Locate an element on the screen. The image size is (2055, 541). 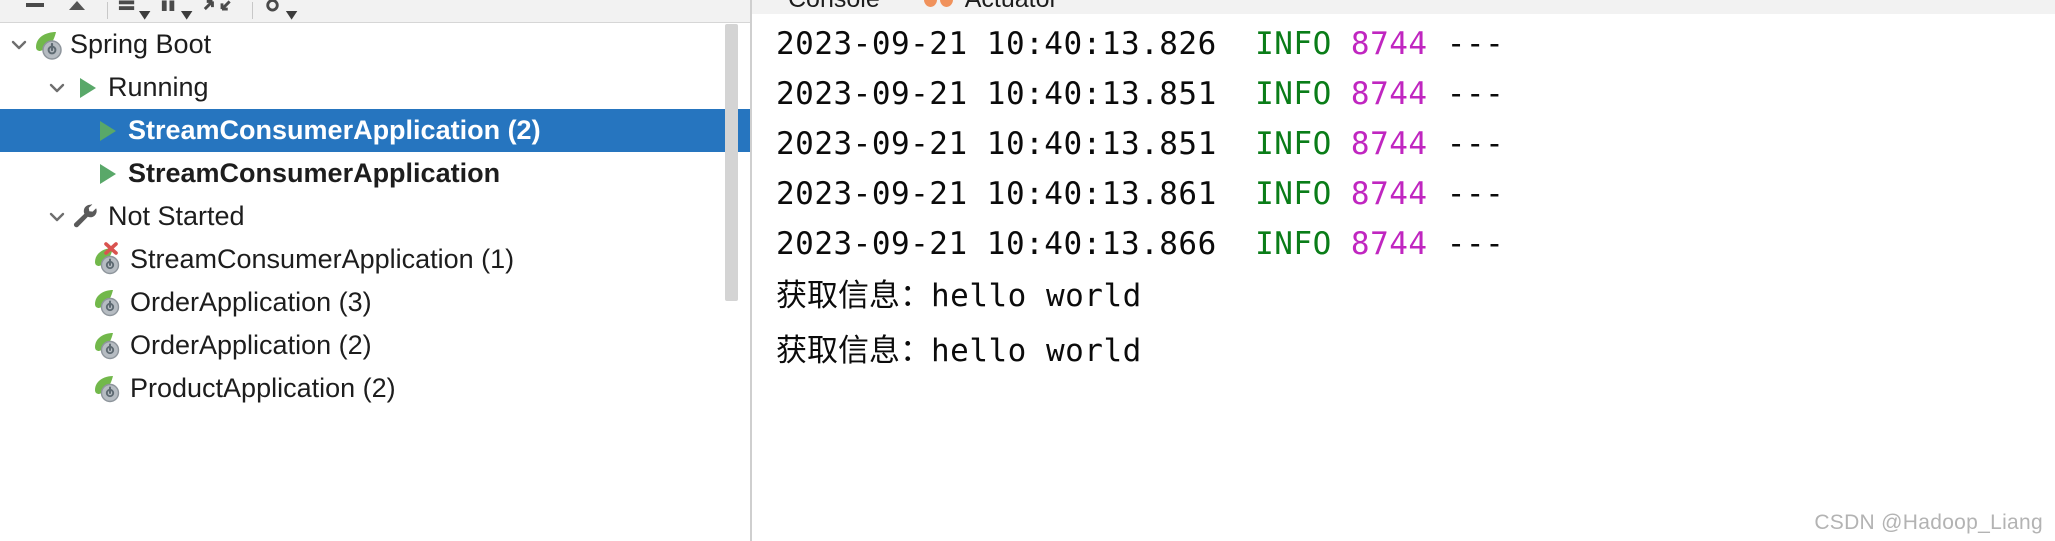
tree-vertical-scrollbar is located at coordinates (731, 282).